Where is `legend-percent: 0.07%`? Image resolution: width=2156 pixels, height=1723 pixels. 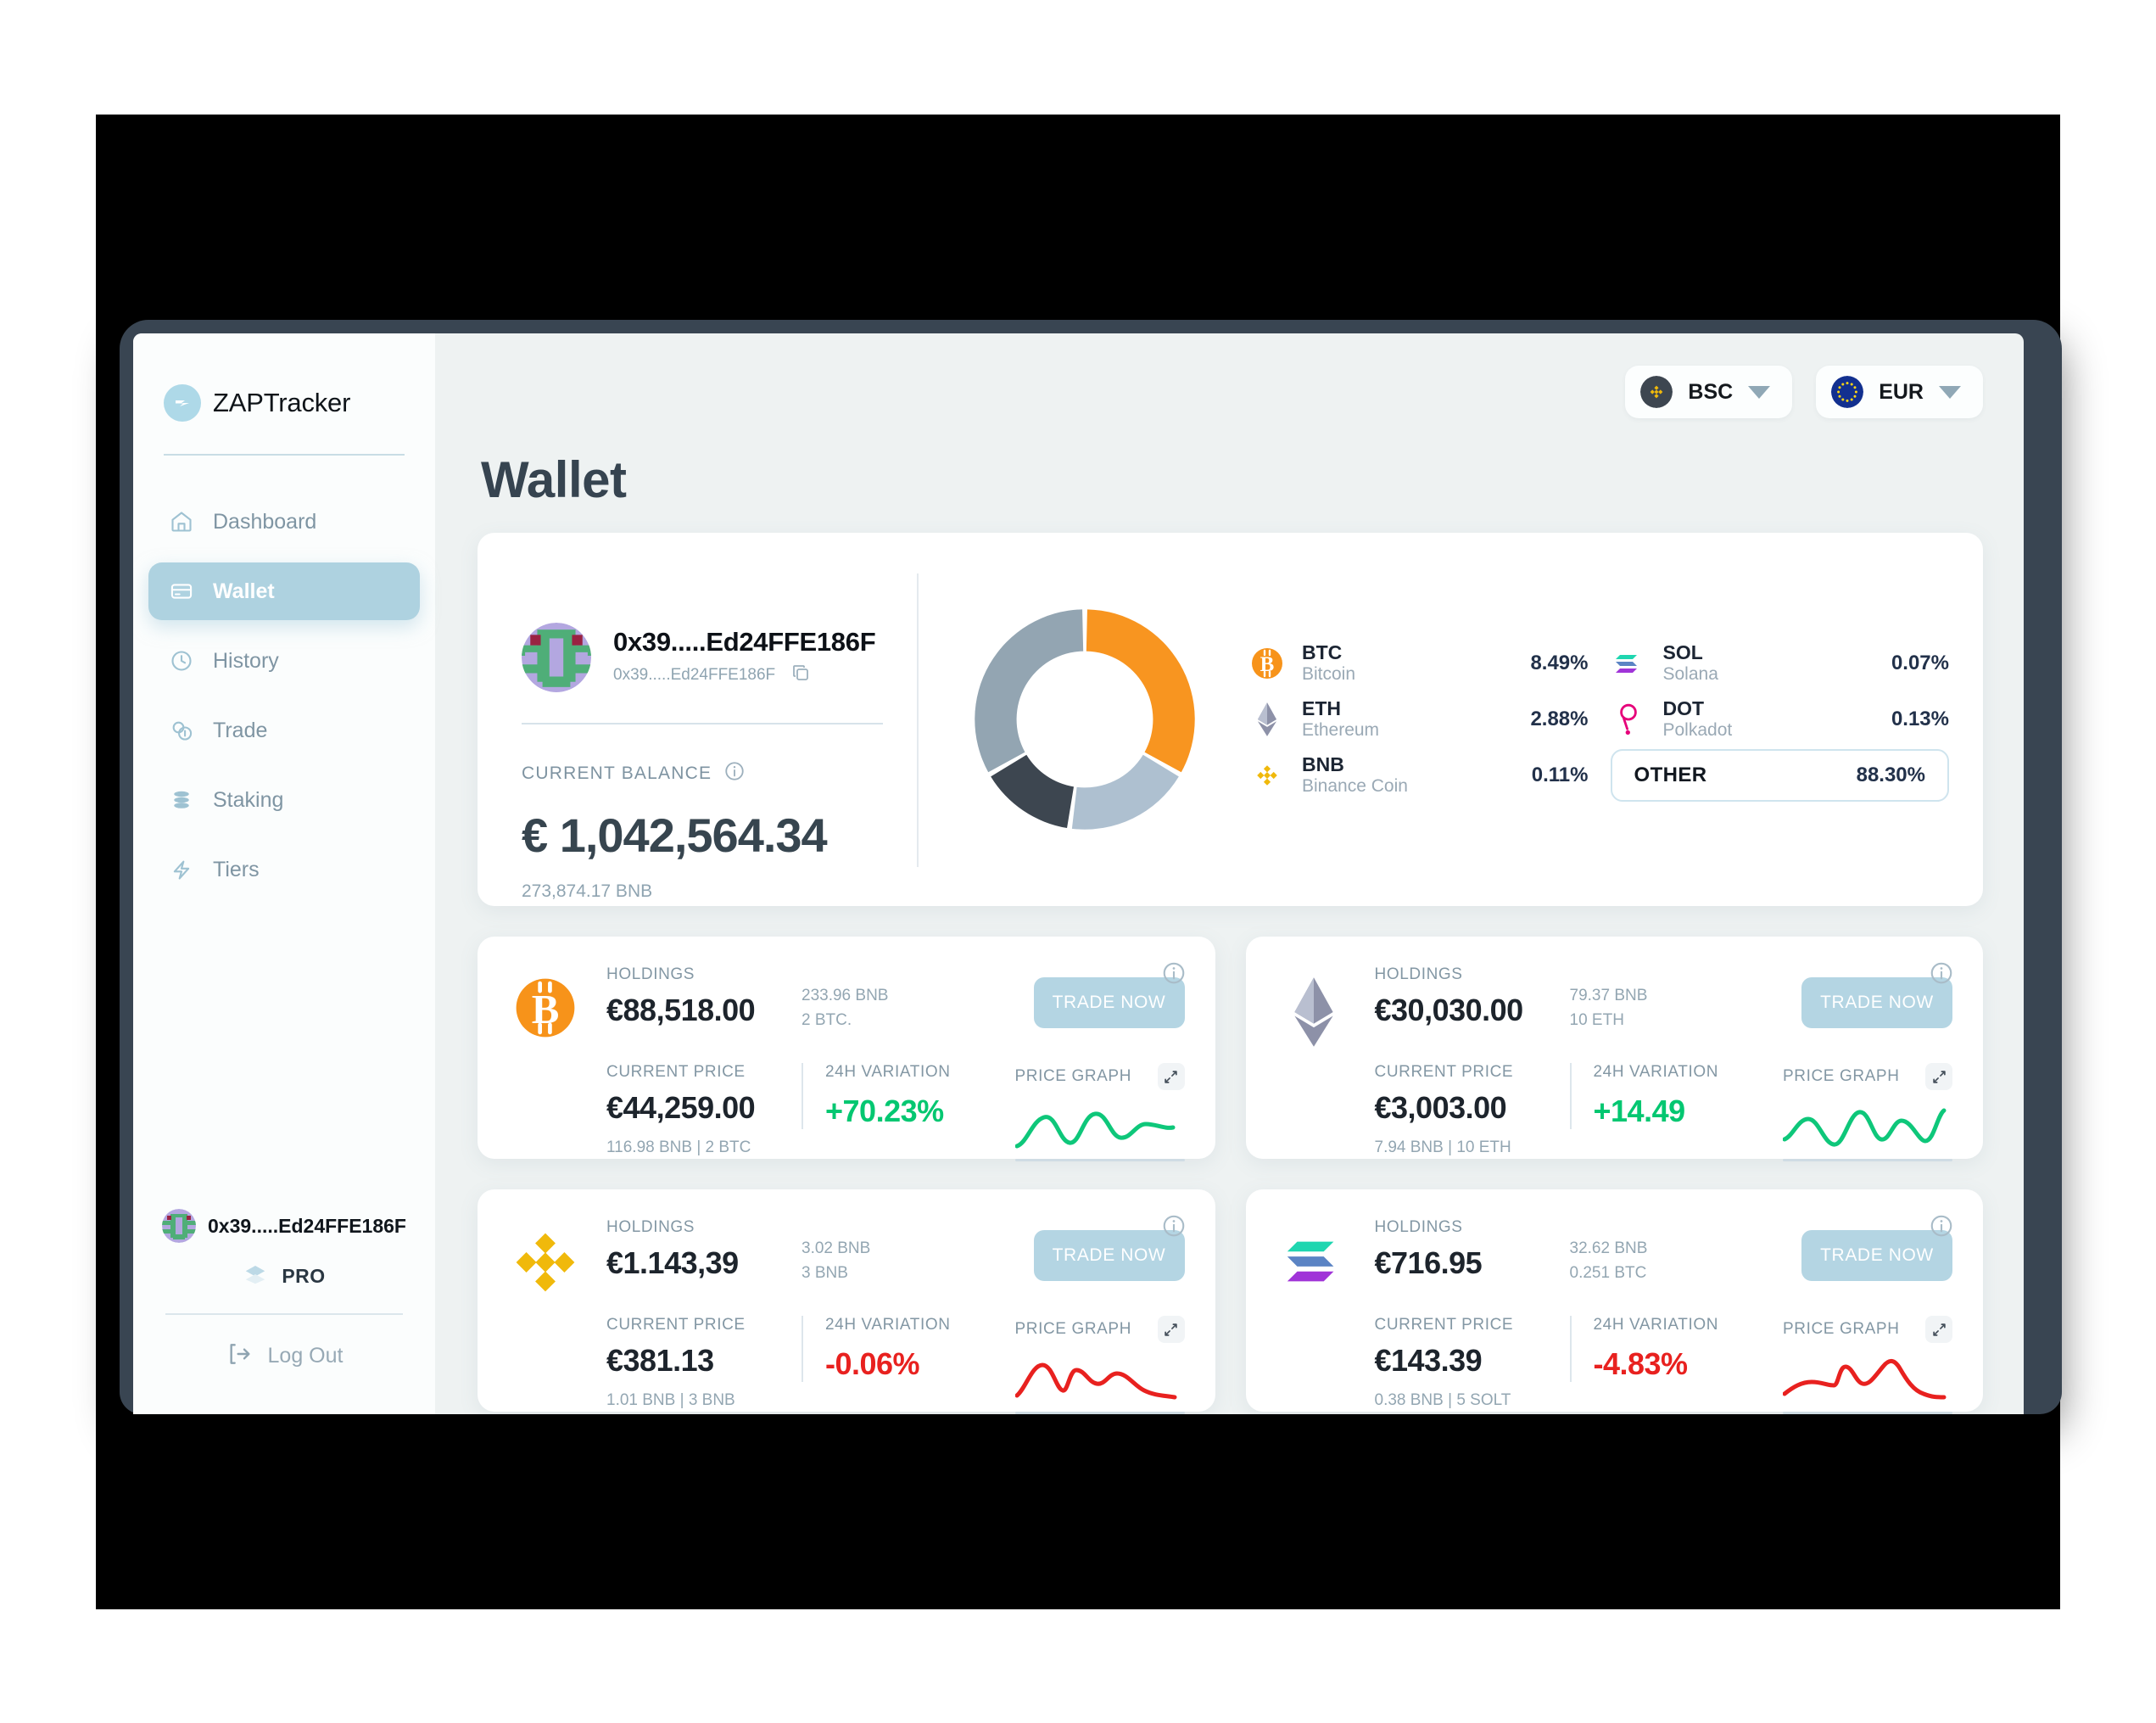
legend-percent: 0.07% is located at coordinates (1920, 663).